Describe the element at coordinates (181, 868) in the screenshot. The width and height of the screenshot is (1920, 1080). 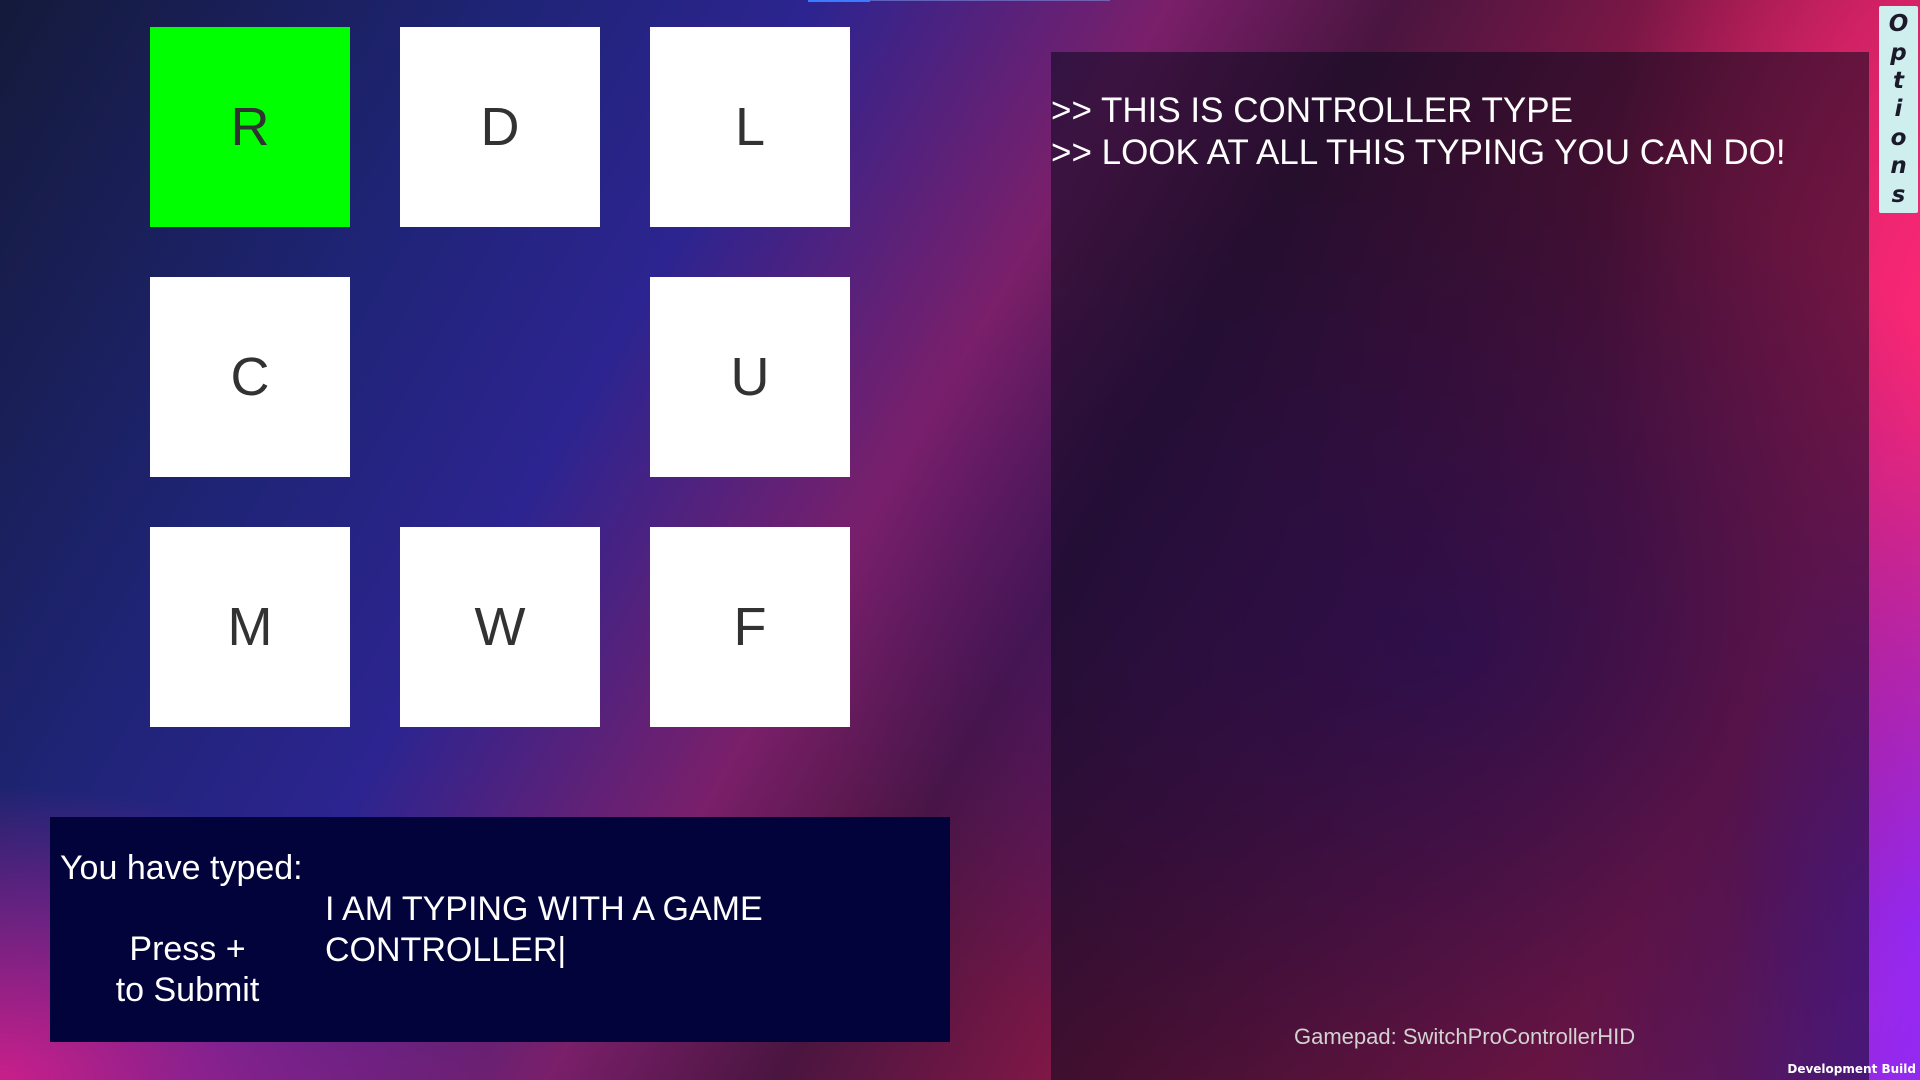
I see `typed-label: You have typed:` at that location.